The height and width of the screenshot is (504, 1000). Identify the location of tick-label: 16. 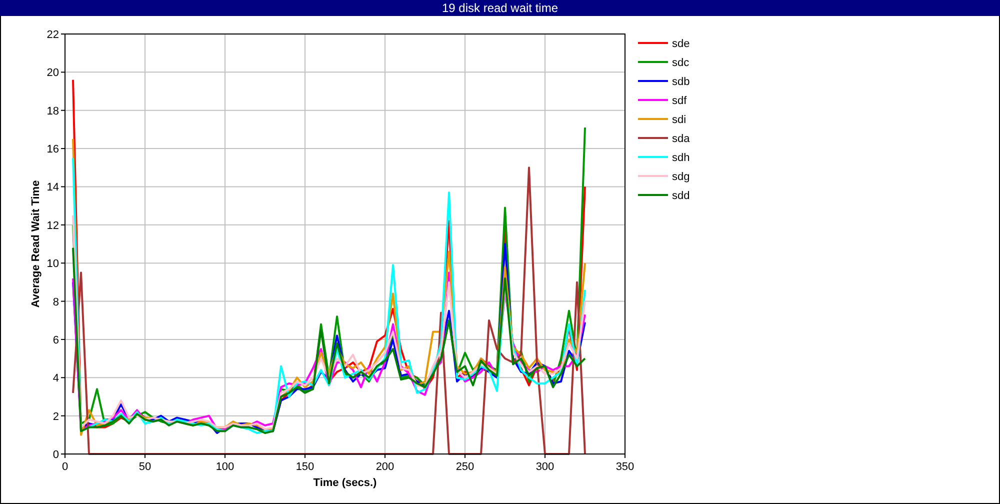
(52, 150).